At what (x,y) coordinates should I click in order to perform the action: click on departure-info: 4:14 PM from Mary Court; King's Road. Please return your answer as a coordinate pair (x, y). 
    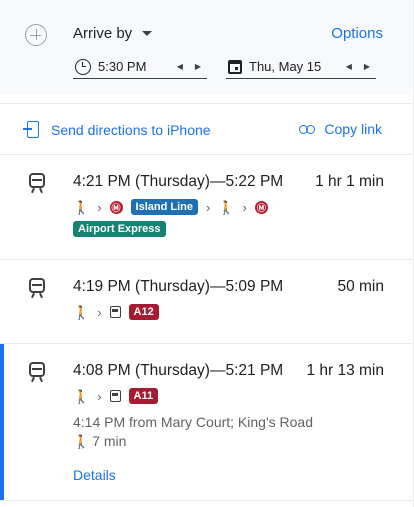
    Looking at the image, I should click on (193, 422).